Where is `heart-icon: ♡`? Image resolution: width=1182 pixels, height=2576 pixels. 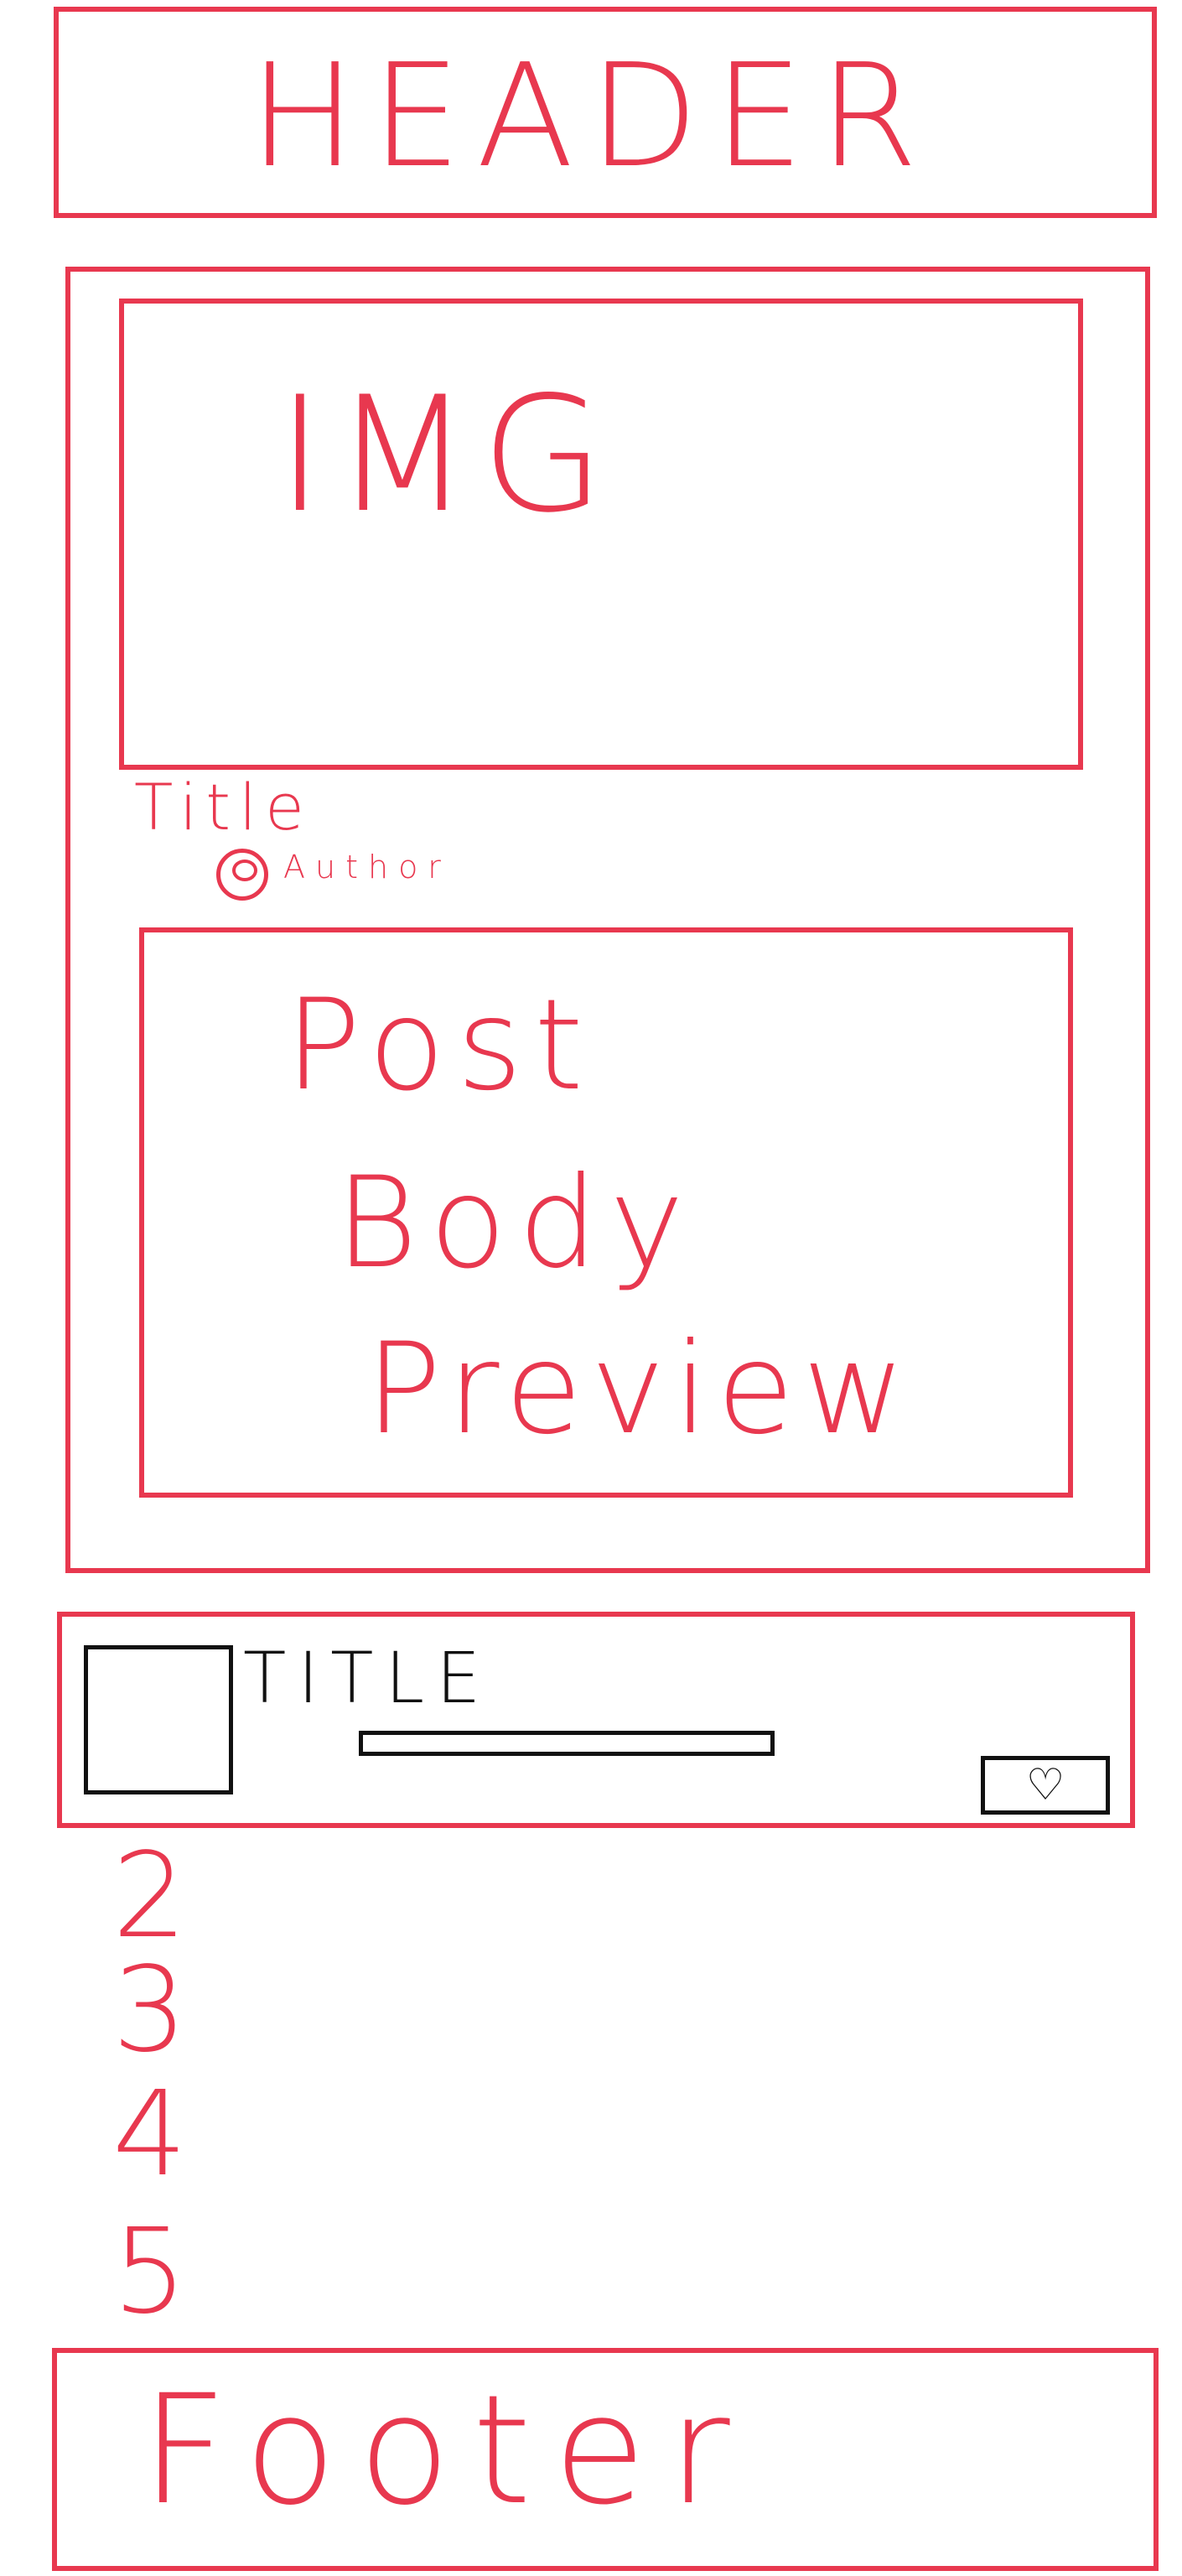 heart-icon: ♡ is located at coordinates (1045, 1785).